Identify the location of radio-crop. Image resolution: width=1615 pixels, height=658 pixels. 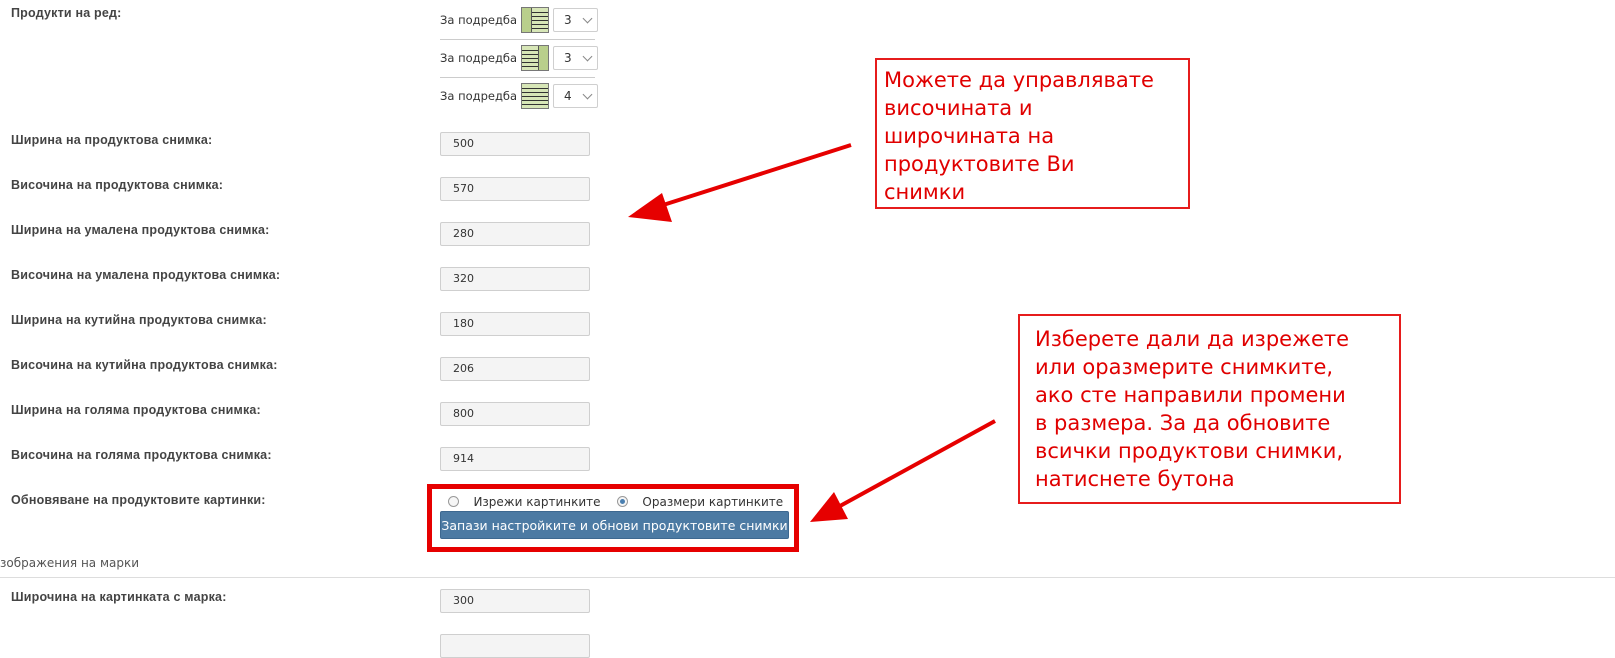
(453, 502).